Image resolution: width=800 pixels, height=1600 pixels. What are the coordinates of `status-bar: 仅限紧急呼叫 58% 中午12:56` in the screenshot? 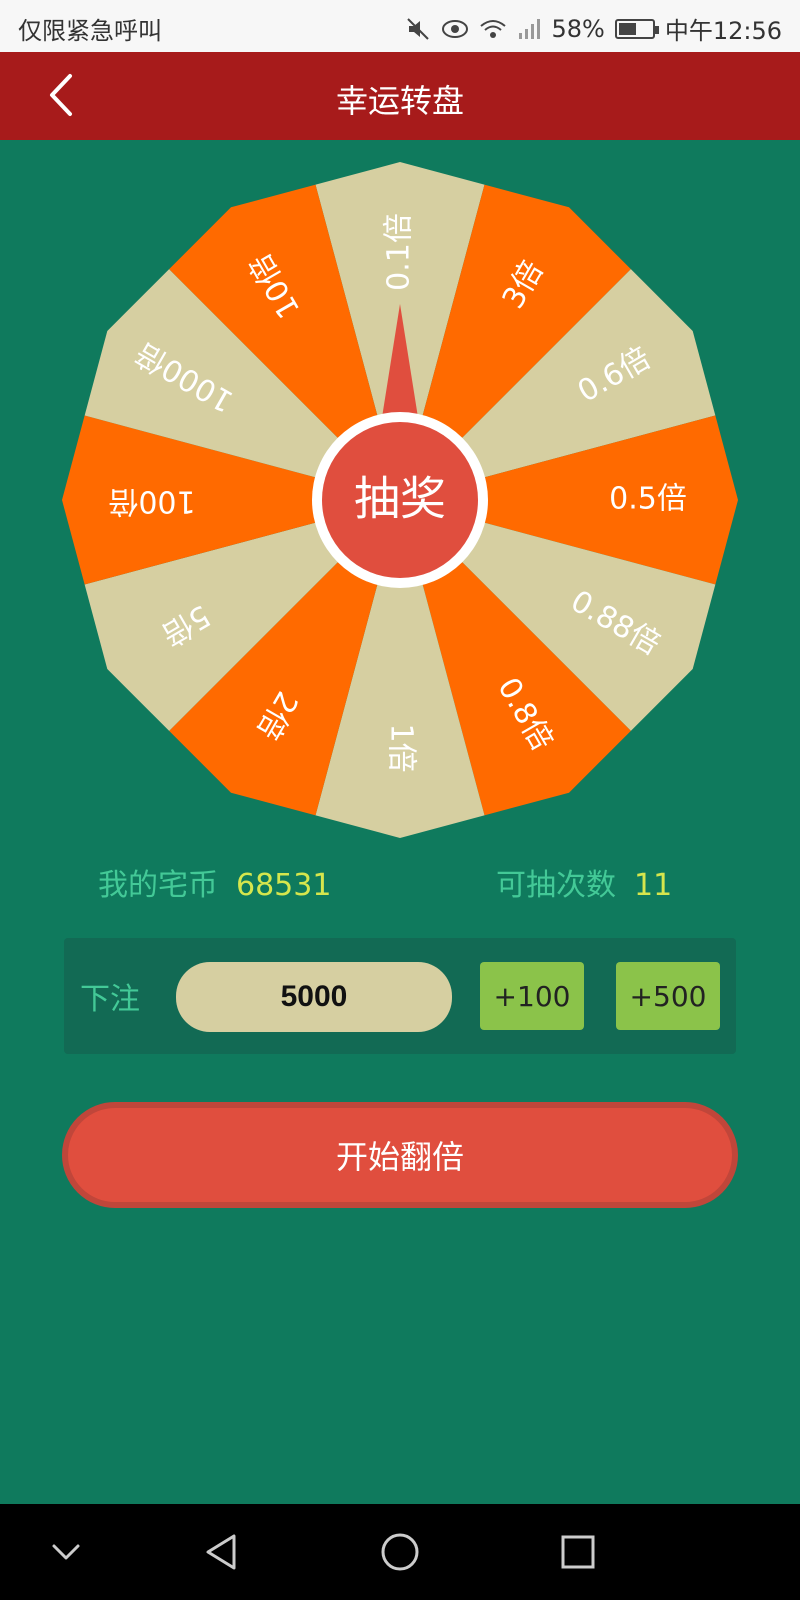 It's located at (400, 26).